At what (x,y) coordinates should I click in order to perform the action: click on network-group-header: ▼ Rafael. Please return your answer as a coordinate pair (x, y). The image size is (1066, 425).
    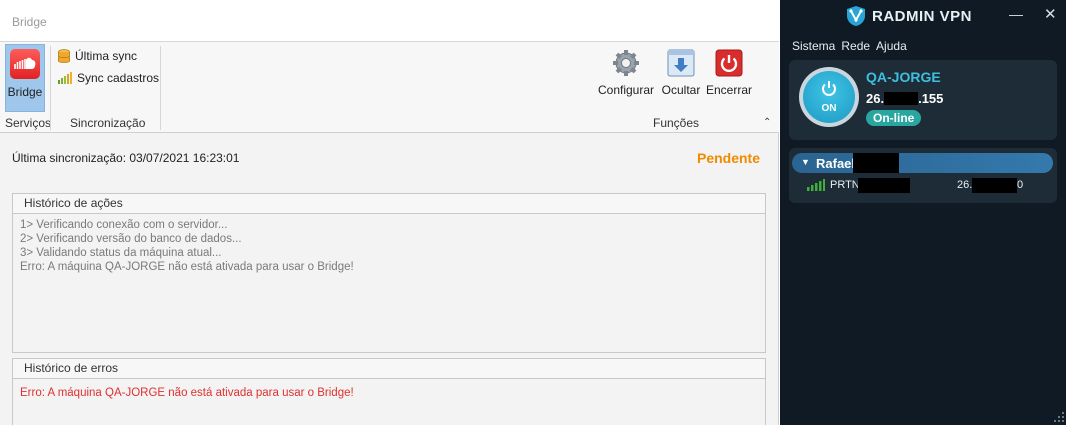
    Looking at the image, I should click on (922, 163).